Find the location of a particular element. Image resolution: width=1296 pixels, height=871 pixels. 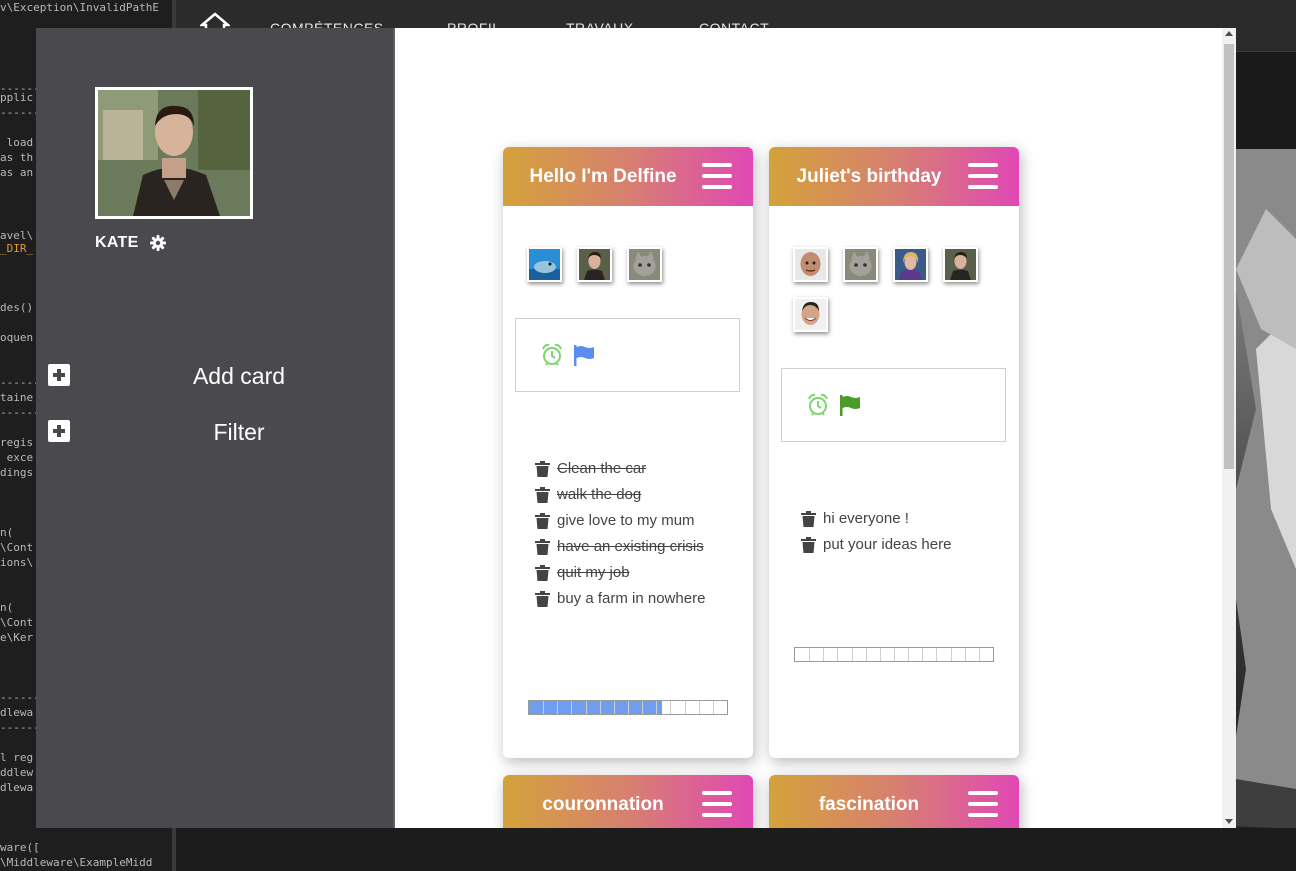

card-header: couronnation is located at coordinates (628, 801).